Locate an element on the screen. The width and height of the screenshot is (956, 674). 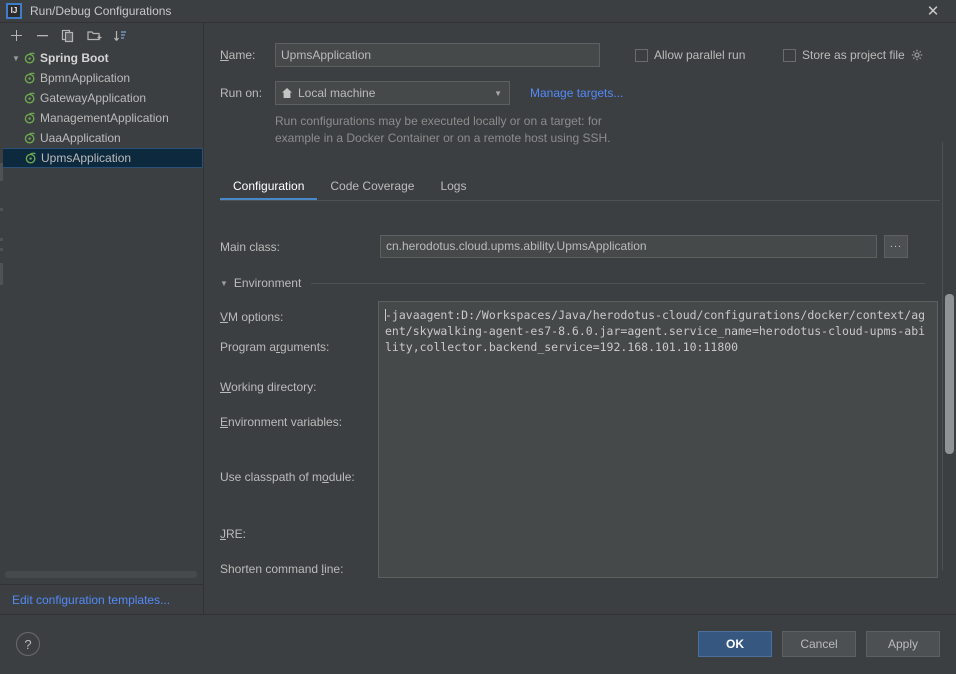
working-directory-label: Working directory: is located at coordinates (268, 387).